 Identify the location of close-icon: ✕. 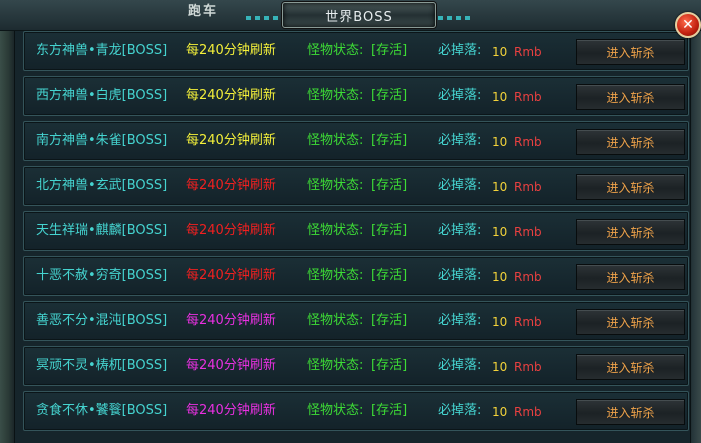
(688, 25).